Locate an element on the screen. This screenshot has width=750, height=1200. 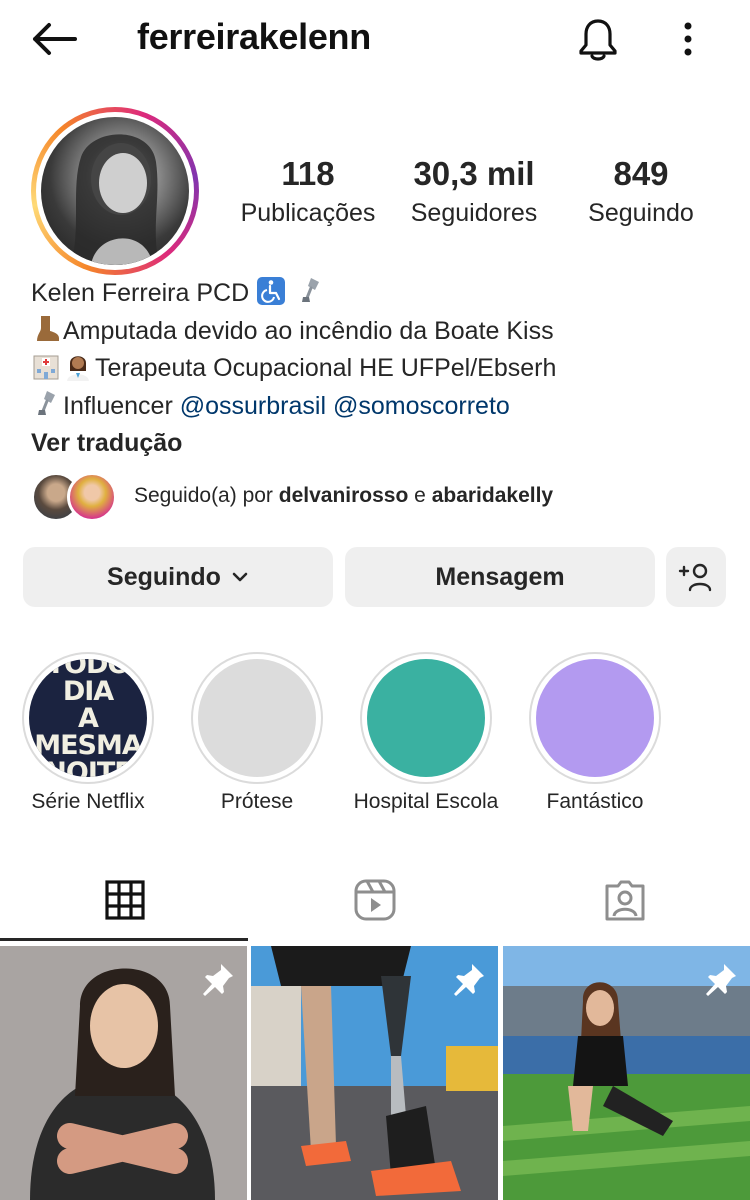
wheelchair-icon is located at coordinates (271, 291).